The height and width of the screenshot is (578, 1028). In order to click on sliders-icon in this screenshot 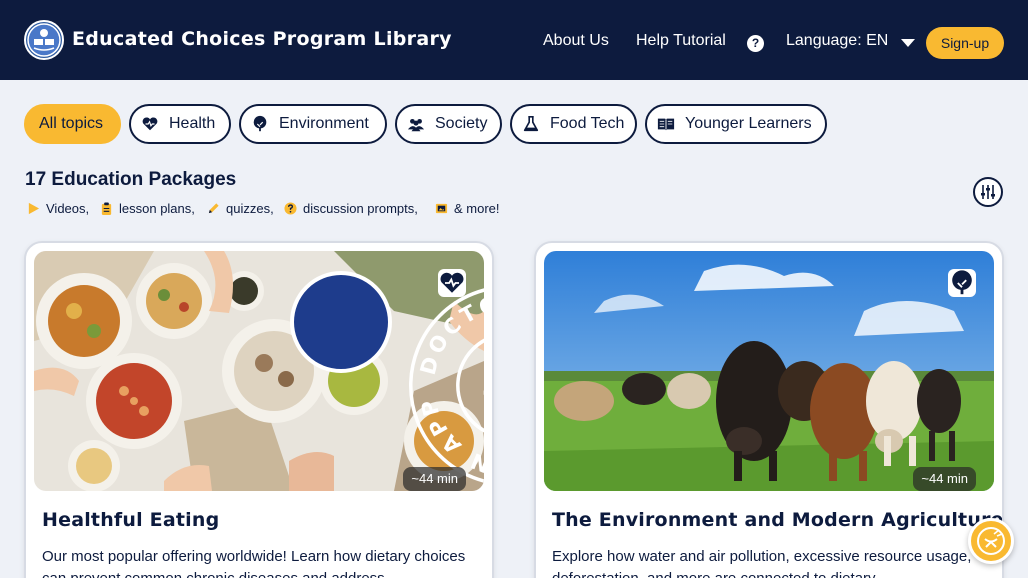, I will do `click(988, 192)`.